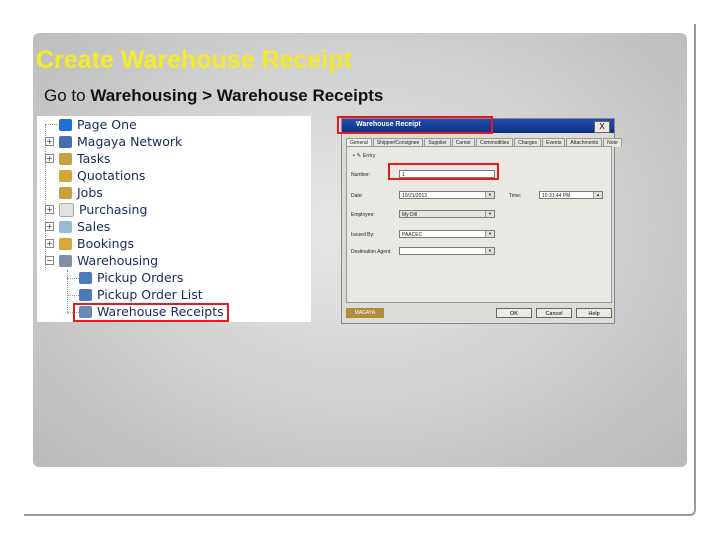 Image resolution: width=720 pixels, height=540 pixels. I want to click on tree-item-sales: + Sales, so click(78, 226).